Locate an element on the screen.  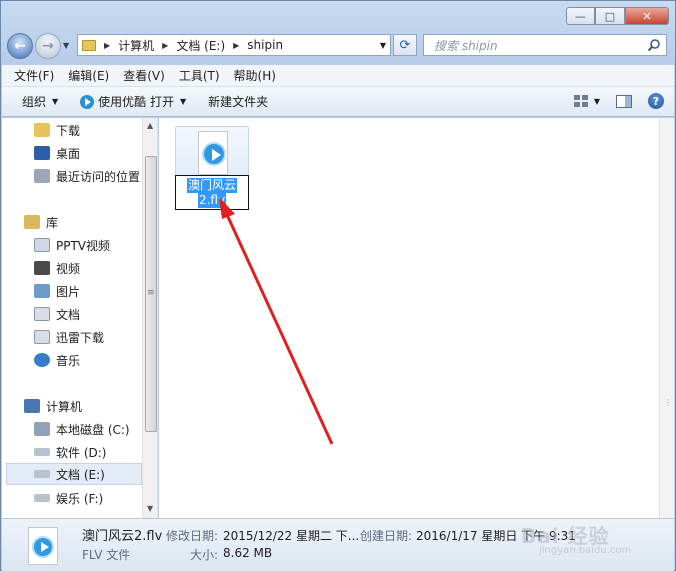
open-with-button: 使用优酷 打开 ▼ is located at coordinates (133, 101).